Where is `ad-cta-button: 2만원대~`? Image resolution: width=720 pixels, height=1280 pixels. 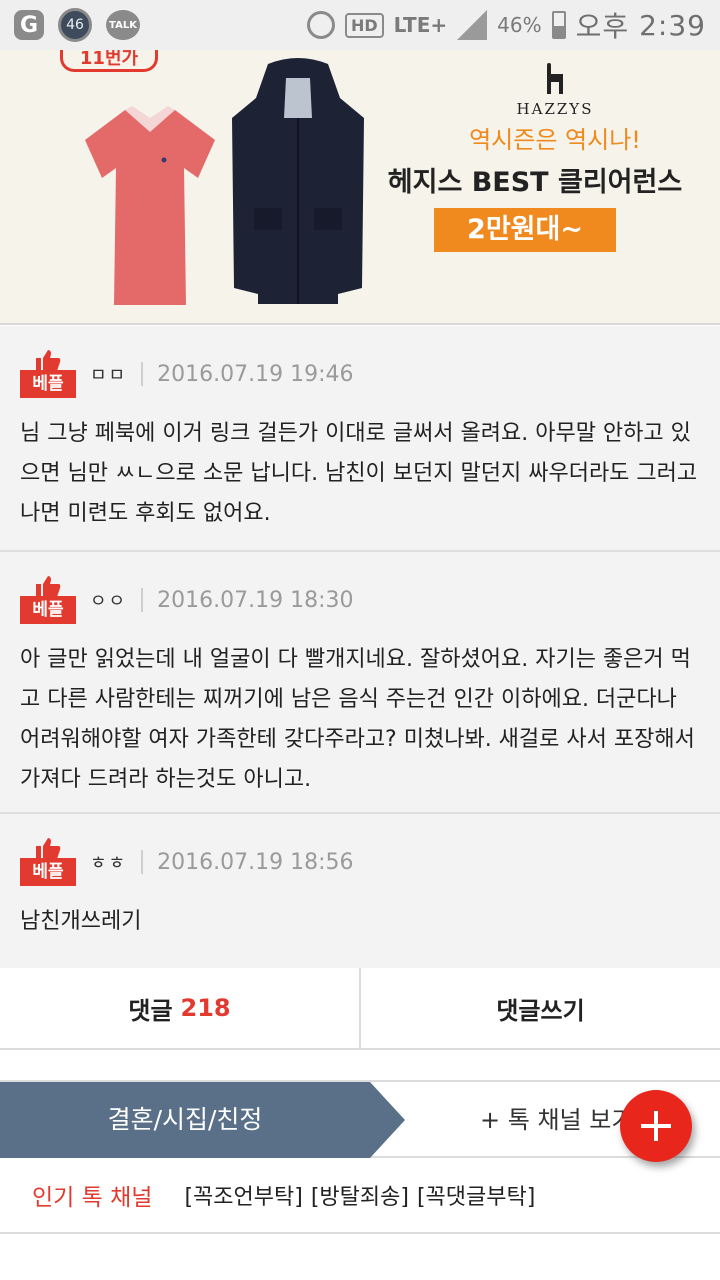
ad-cta-button: 2만원대~ is located at coordinates (525, 230).